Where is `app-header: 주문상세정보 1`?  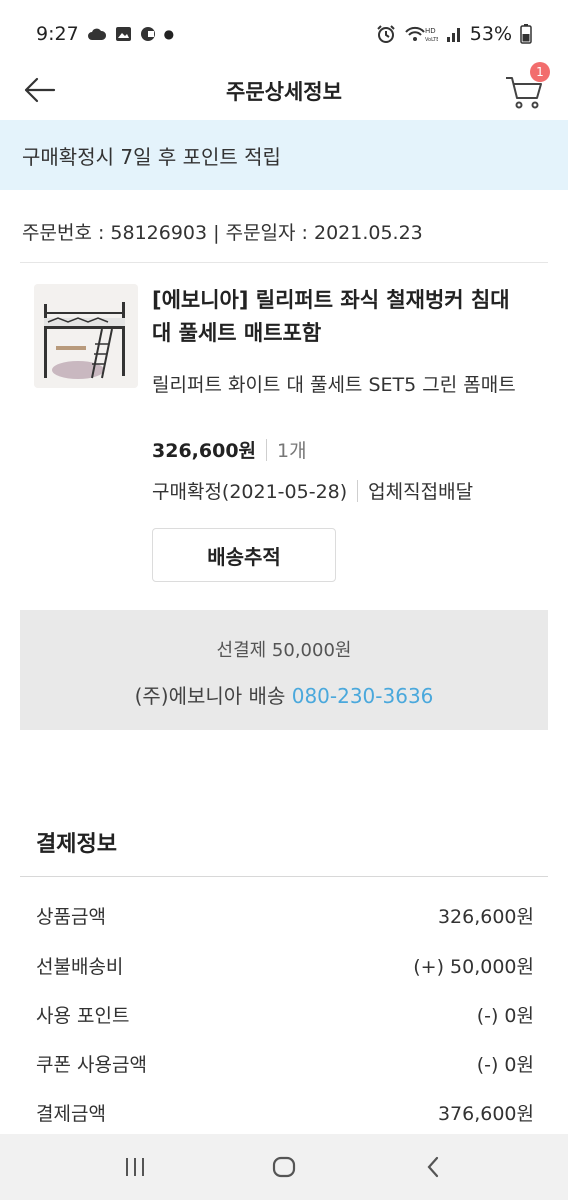 app-header: 주문상세정보 1 is located at coordinates (284, 91).